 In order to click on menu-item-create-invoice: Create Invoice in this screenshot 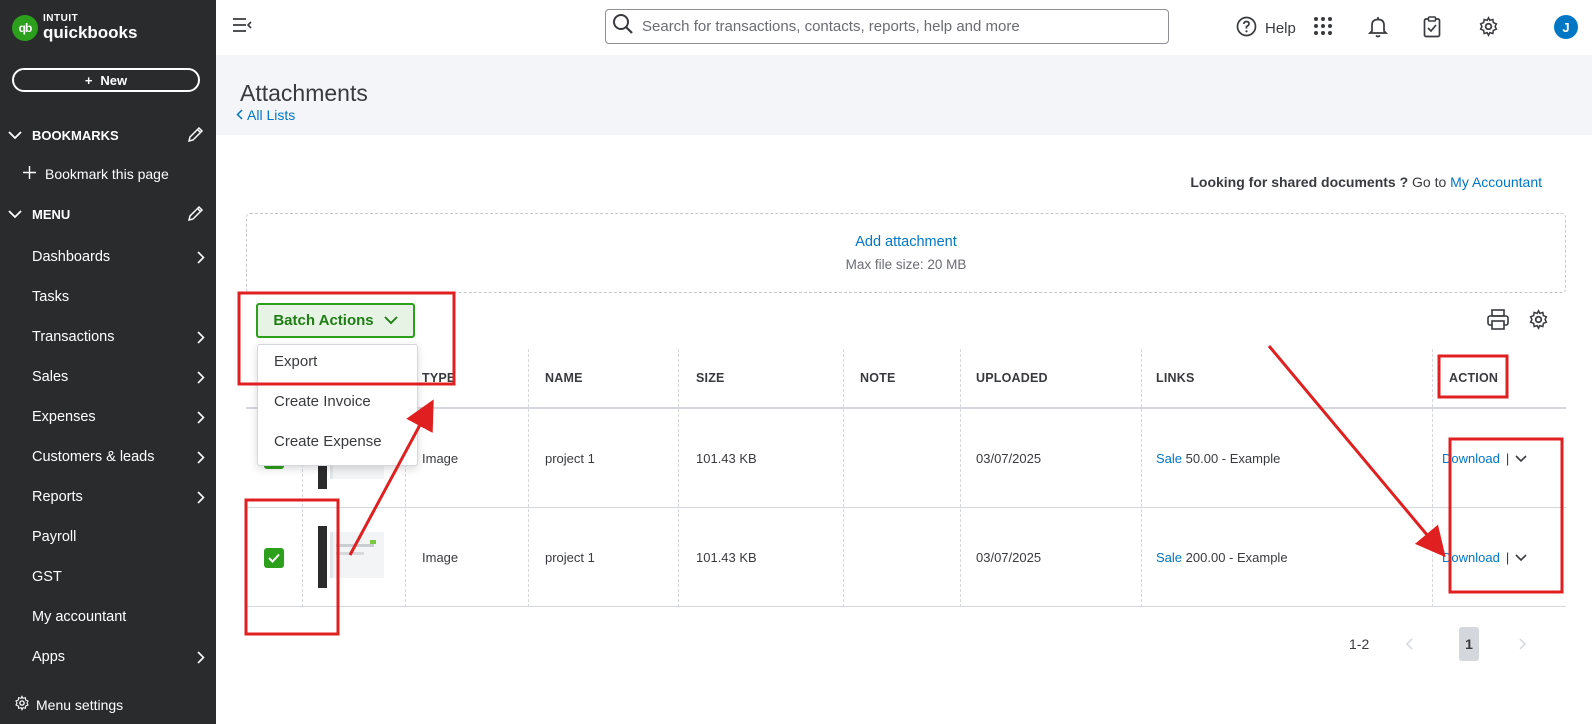, I will do `click(322, 401)`.